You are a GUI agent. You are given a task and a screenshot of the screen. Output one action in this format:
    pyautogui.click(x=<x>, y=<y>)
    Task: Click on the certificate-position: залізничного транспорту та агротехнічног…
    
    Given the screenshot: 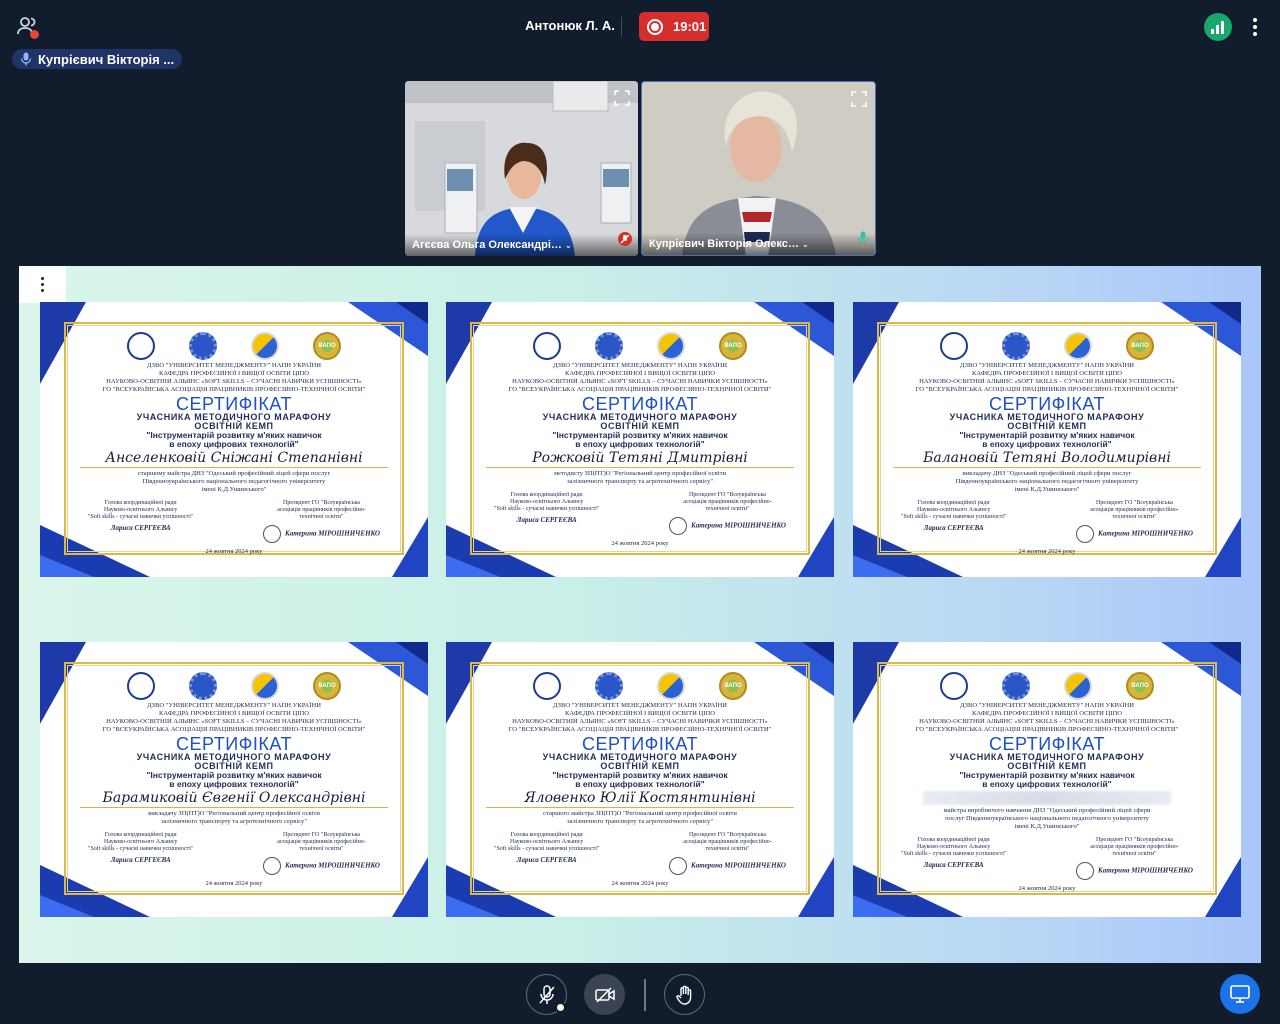 What is the action you would take?
    pyautogui.click(x=640, y=821)
    